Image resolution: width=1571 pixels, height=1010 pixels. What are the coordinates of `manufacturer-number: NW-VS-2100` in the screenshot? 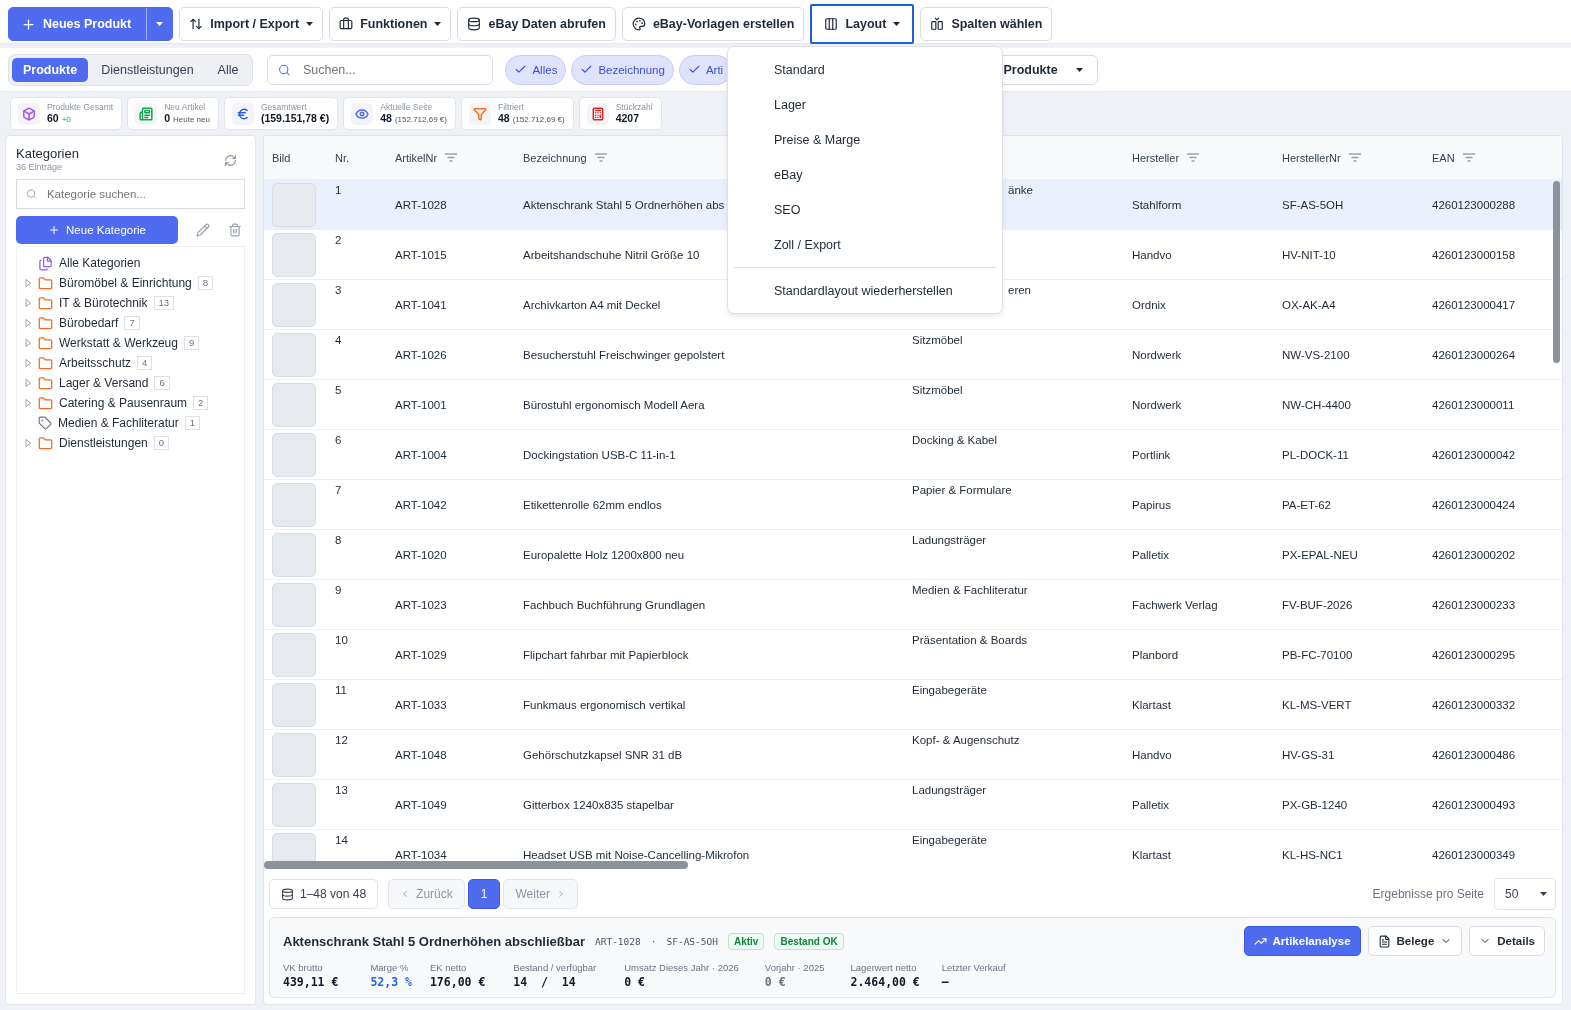 It's located at (1316, 354).